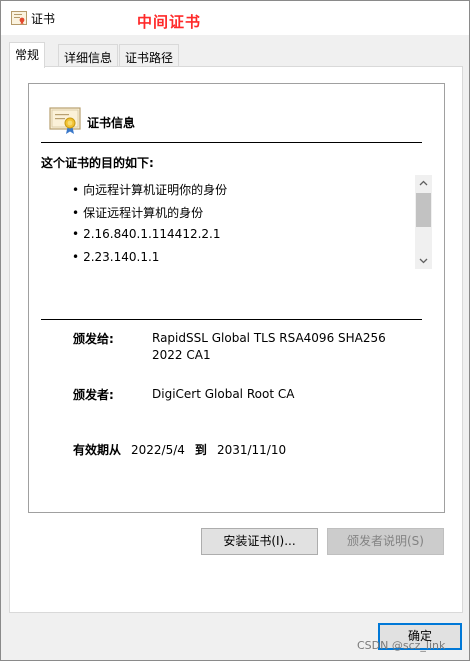 This screenshot has height=661, width=470. Describe the element at coordinates (97, 163) in the screenshot. I see `purpose-heading: 这个证书的目的如下:` at that location.